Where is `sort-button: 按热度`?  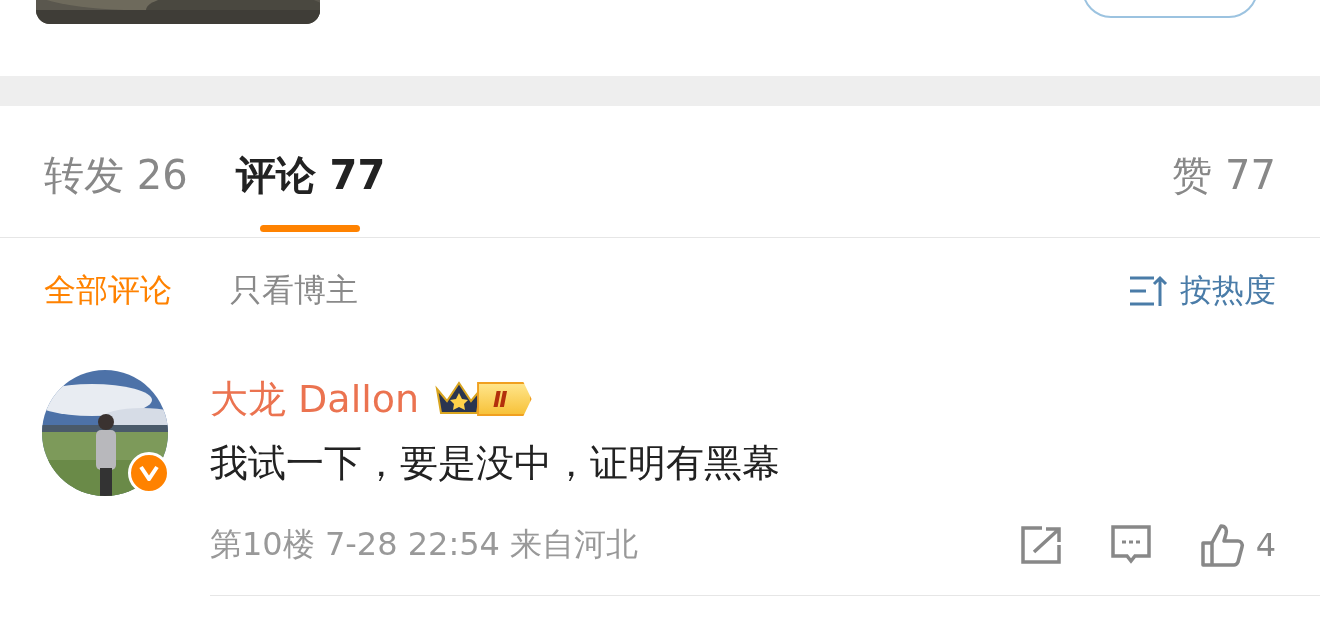 sort-button: 按热度 is located at coordinates (1202, 291).